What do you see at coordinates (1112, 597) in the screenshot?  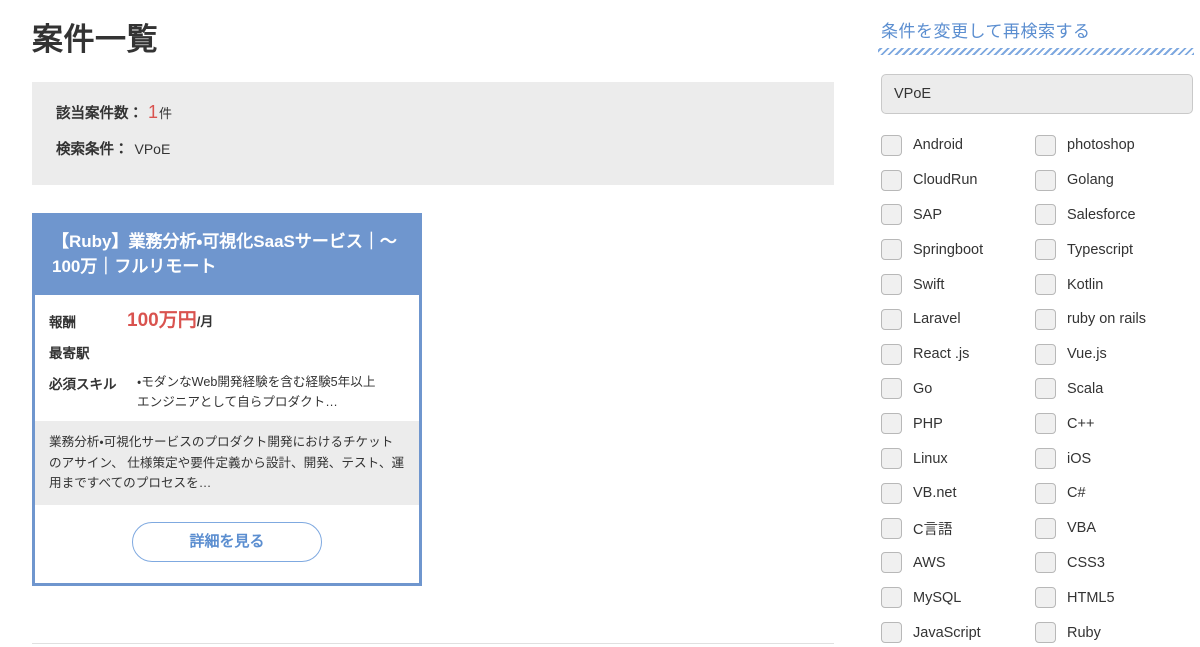 I see `checkbox-item: HTML5` at bounding box center [1112, 597].